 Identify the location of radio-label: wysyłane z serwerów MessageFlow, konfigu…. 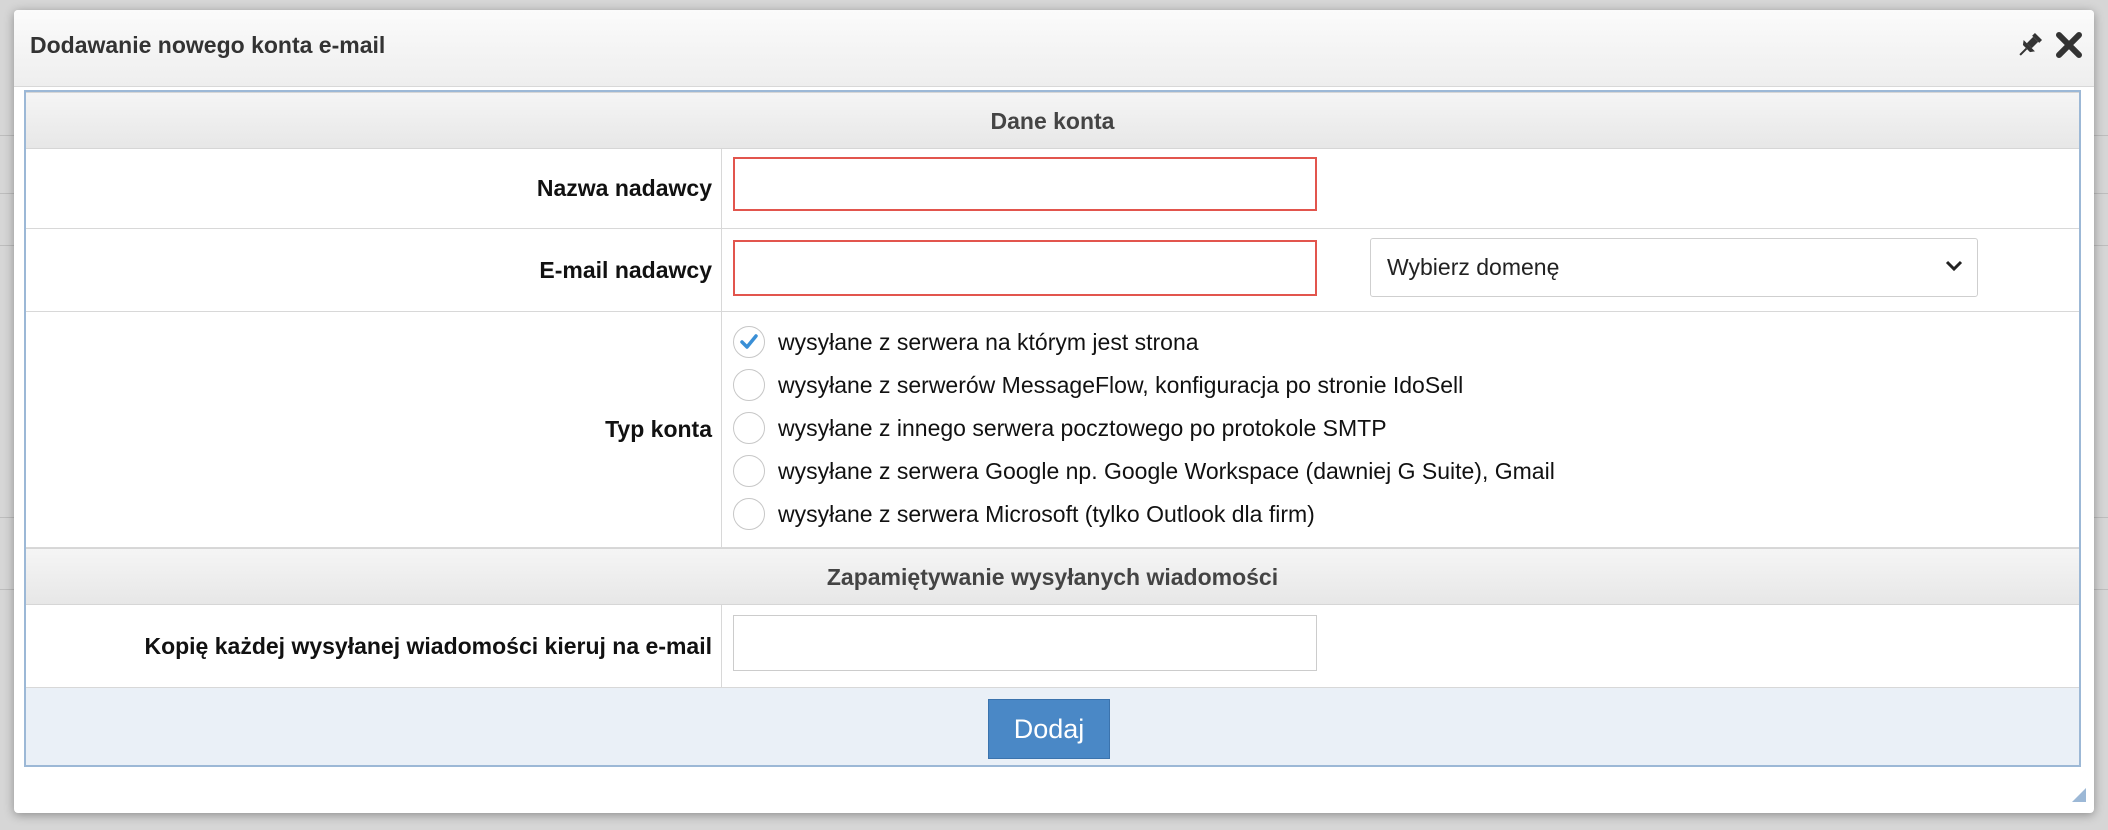
(1121, 384).